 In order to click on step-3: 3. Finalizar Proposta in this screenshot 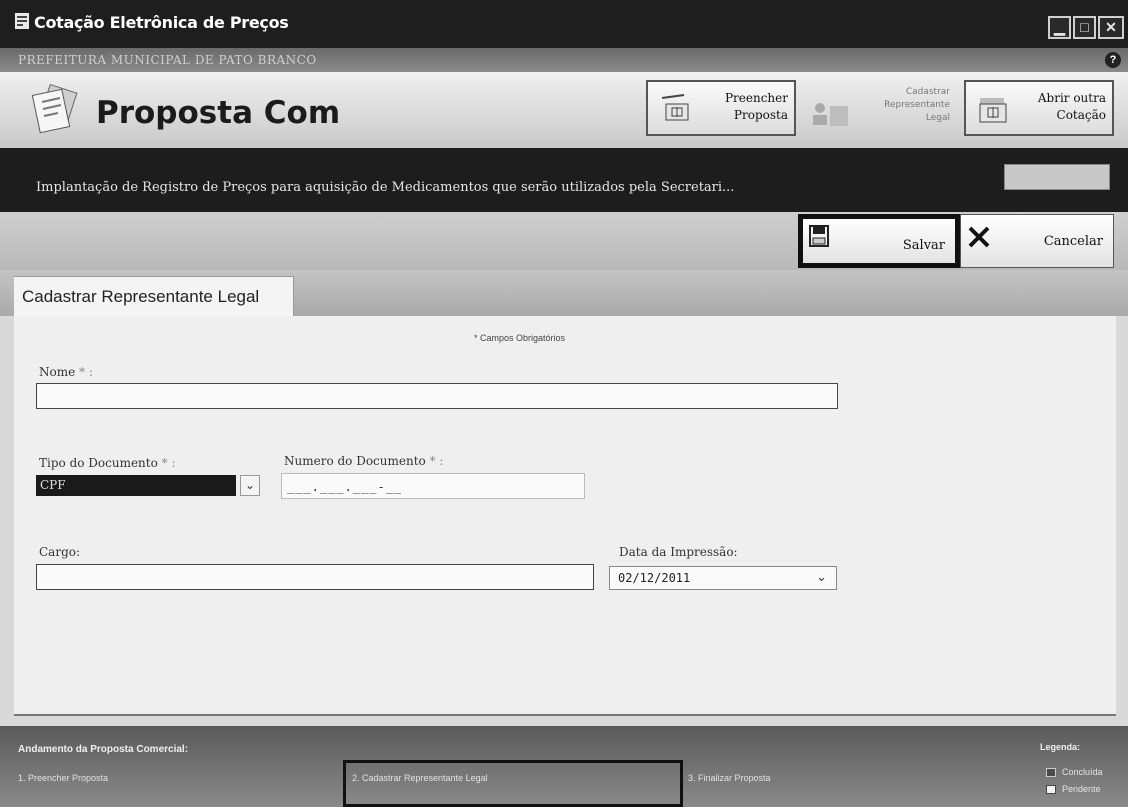, I will do `click(729, 778)`.